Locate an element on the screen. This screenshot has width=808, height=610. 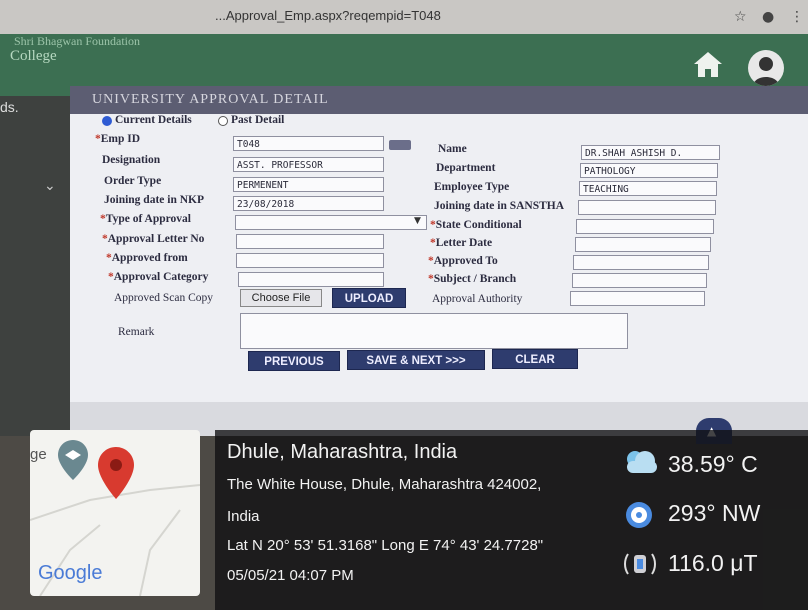
sidebar-label: ds. is located at coordinates (9, 107).